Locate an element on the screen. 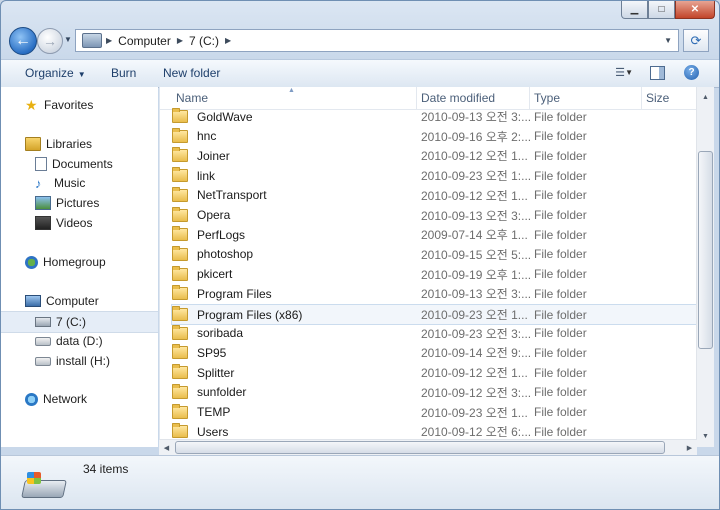 The image size is (720, 510). forward-button: → is located at coordinates (50, 41).